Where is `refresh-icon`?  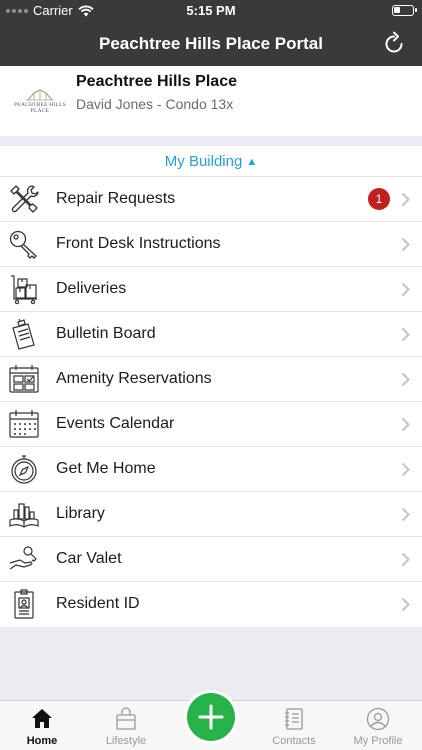
refresh-icon is located at coordinates (394, 44).